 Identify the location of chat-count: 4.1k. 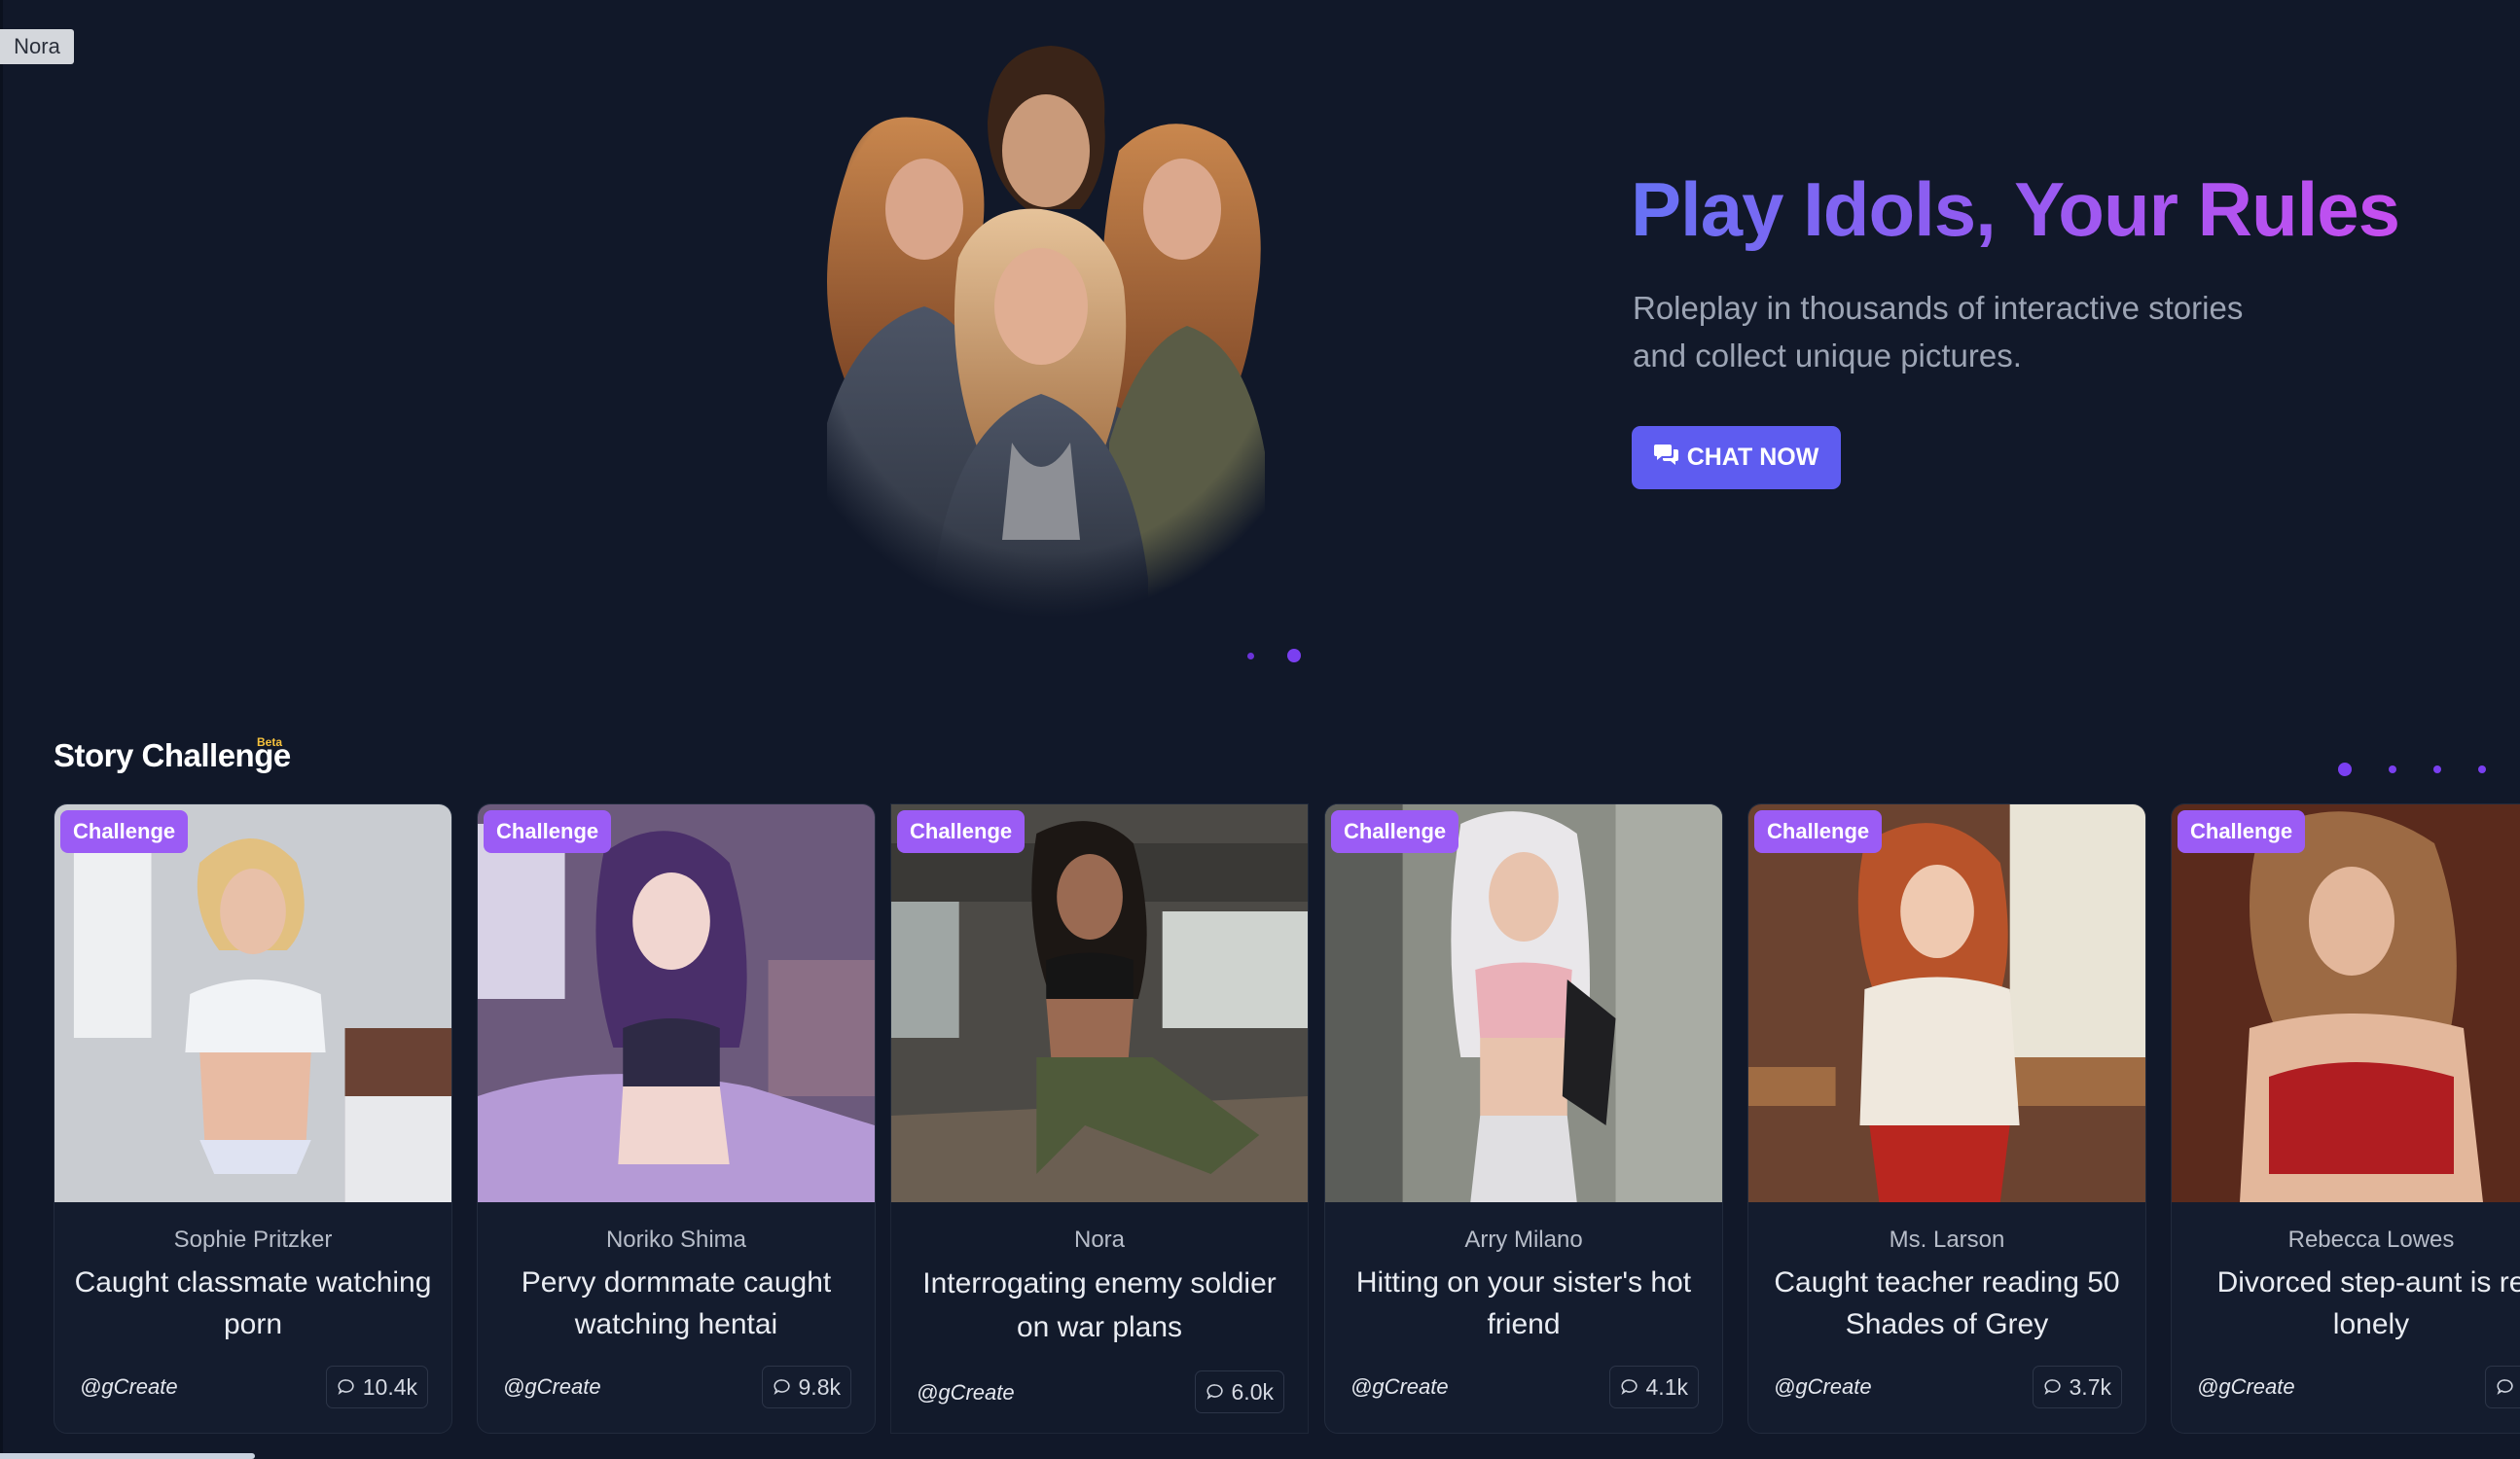
(1653, 1387).